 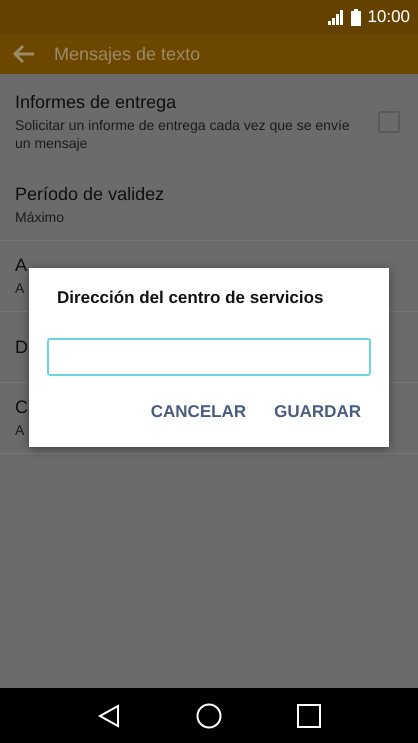 What do you see at coordinates (89, 194) in the screenshot?
I see `setting-title: Período de validez` at bounding box center [89, 194].